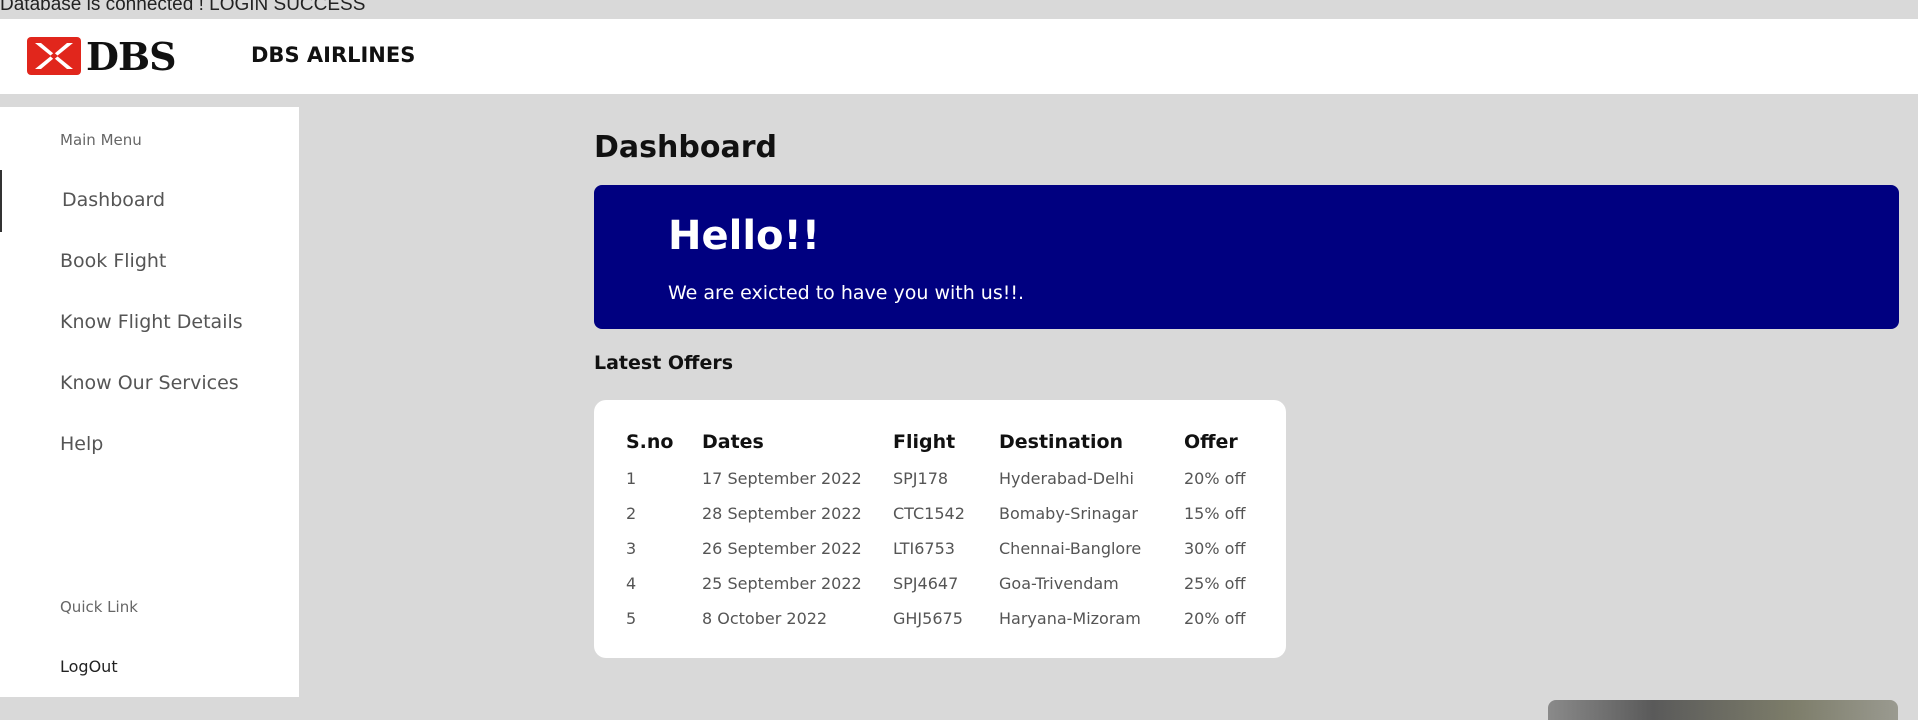 The width and height of the screenshot is (1918, 720). What do you see at coordinates (1211, 442) in the screenshot?
I see `column-header-offer: Offer` at bounding box center [1211, 442].